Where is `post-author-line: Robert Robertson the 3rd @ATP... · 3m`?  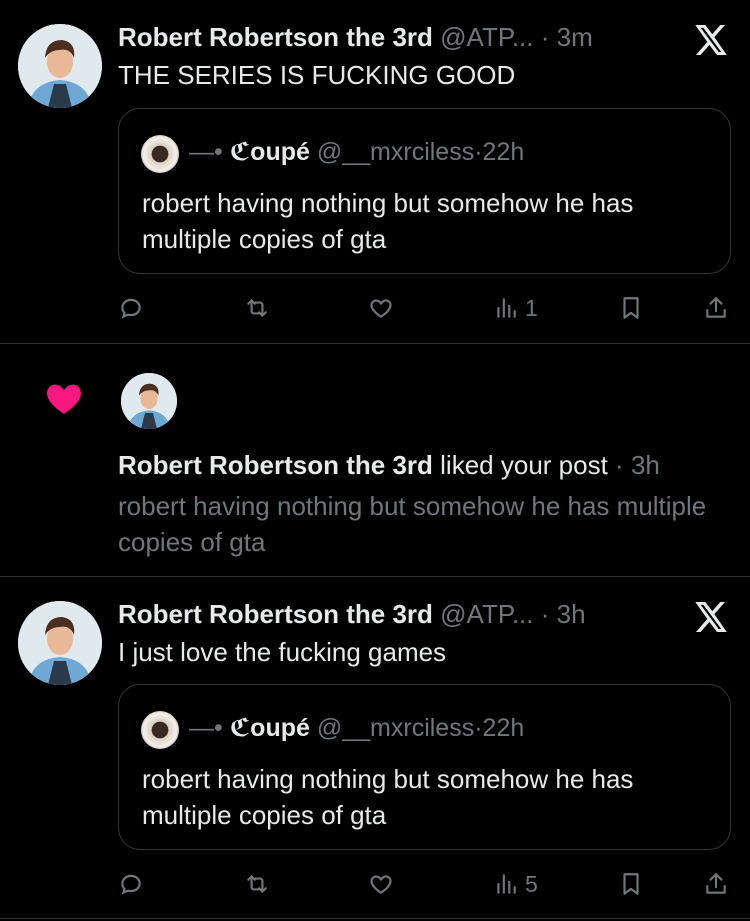 post-author-line: Robert Robertson the 3rd @ATP... · 3m is located at coordinates (355, 37).